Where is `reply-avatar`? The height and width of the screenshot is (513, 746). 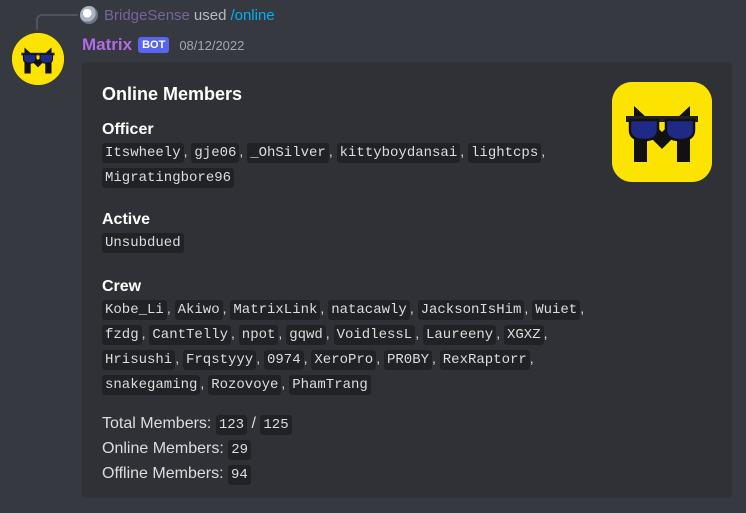 reply-avatar is located at coordinates (89, 15).